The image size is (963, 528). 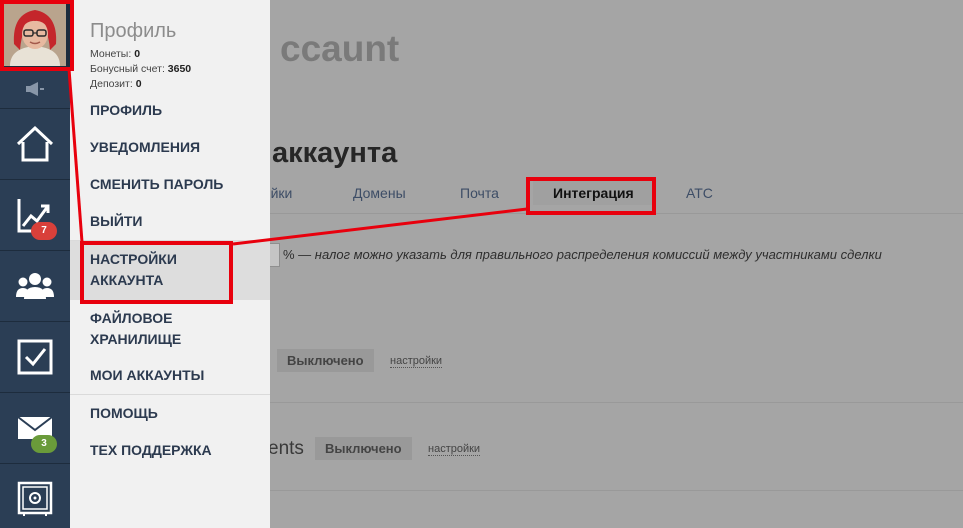 I want to click on speaker-icon, so click(x=35, y=89).